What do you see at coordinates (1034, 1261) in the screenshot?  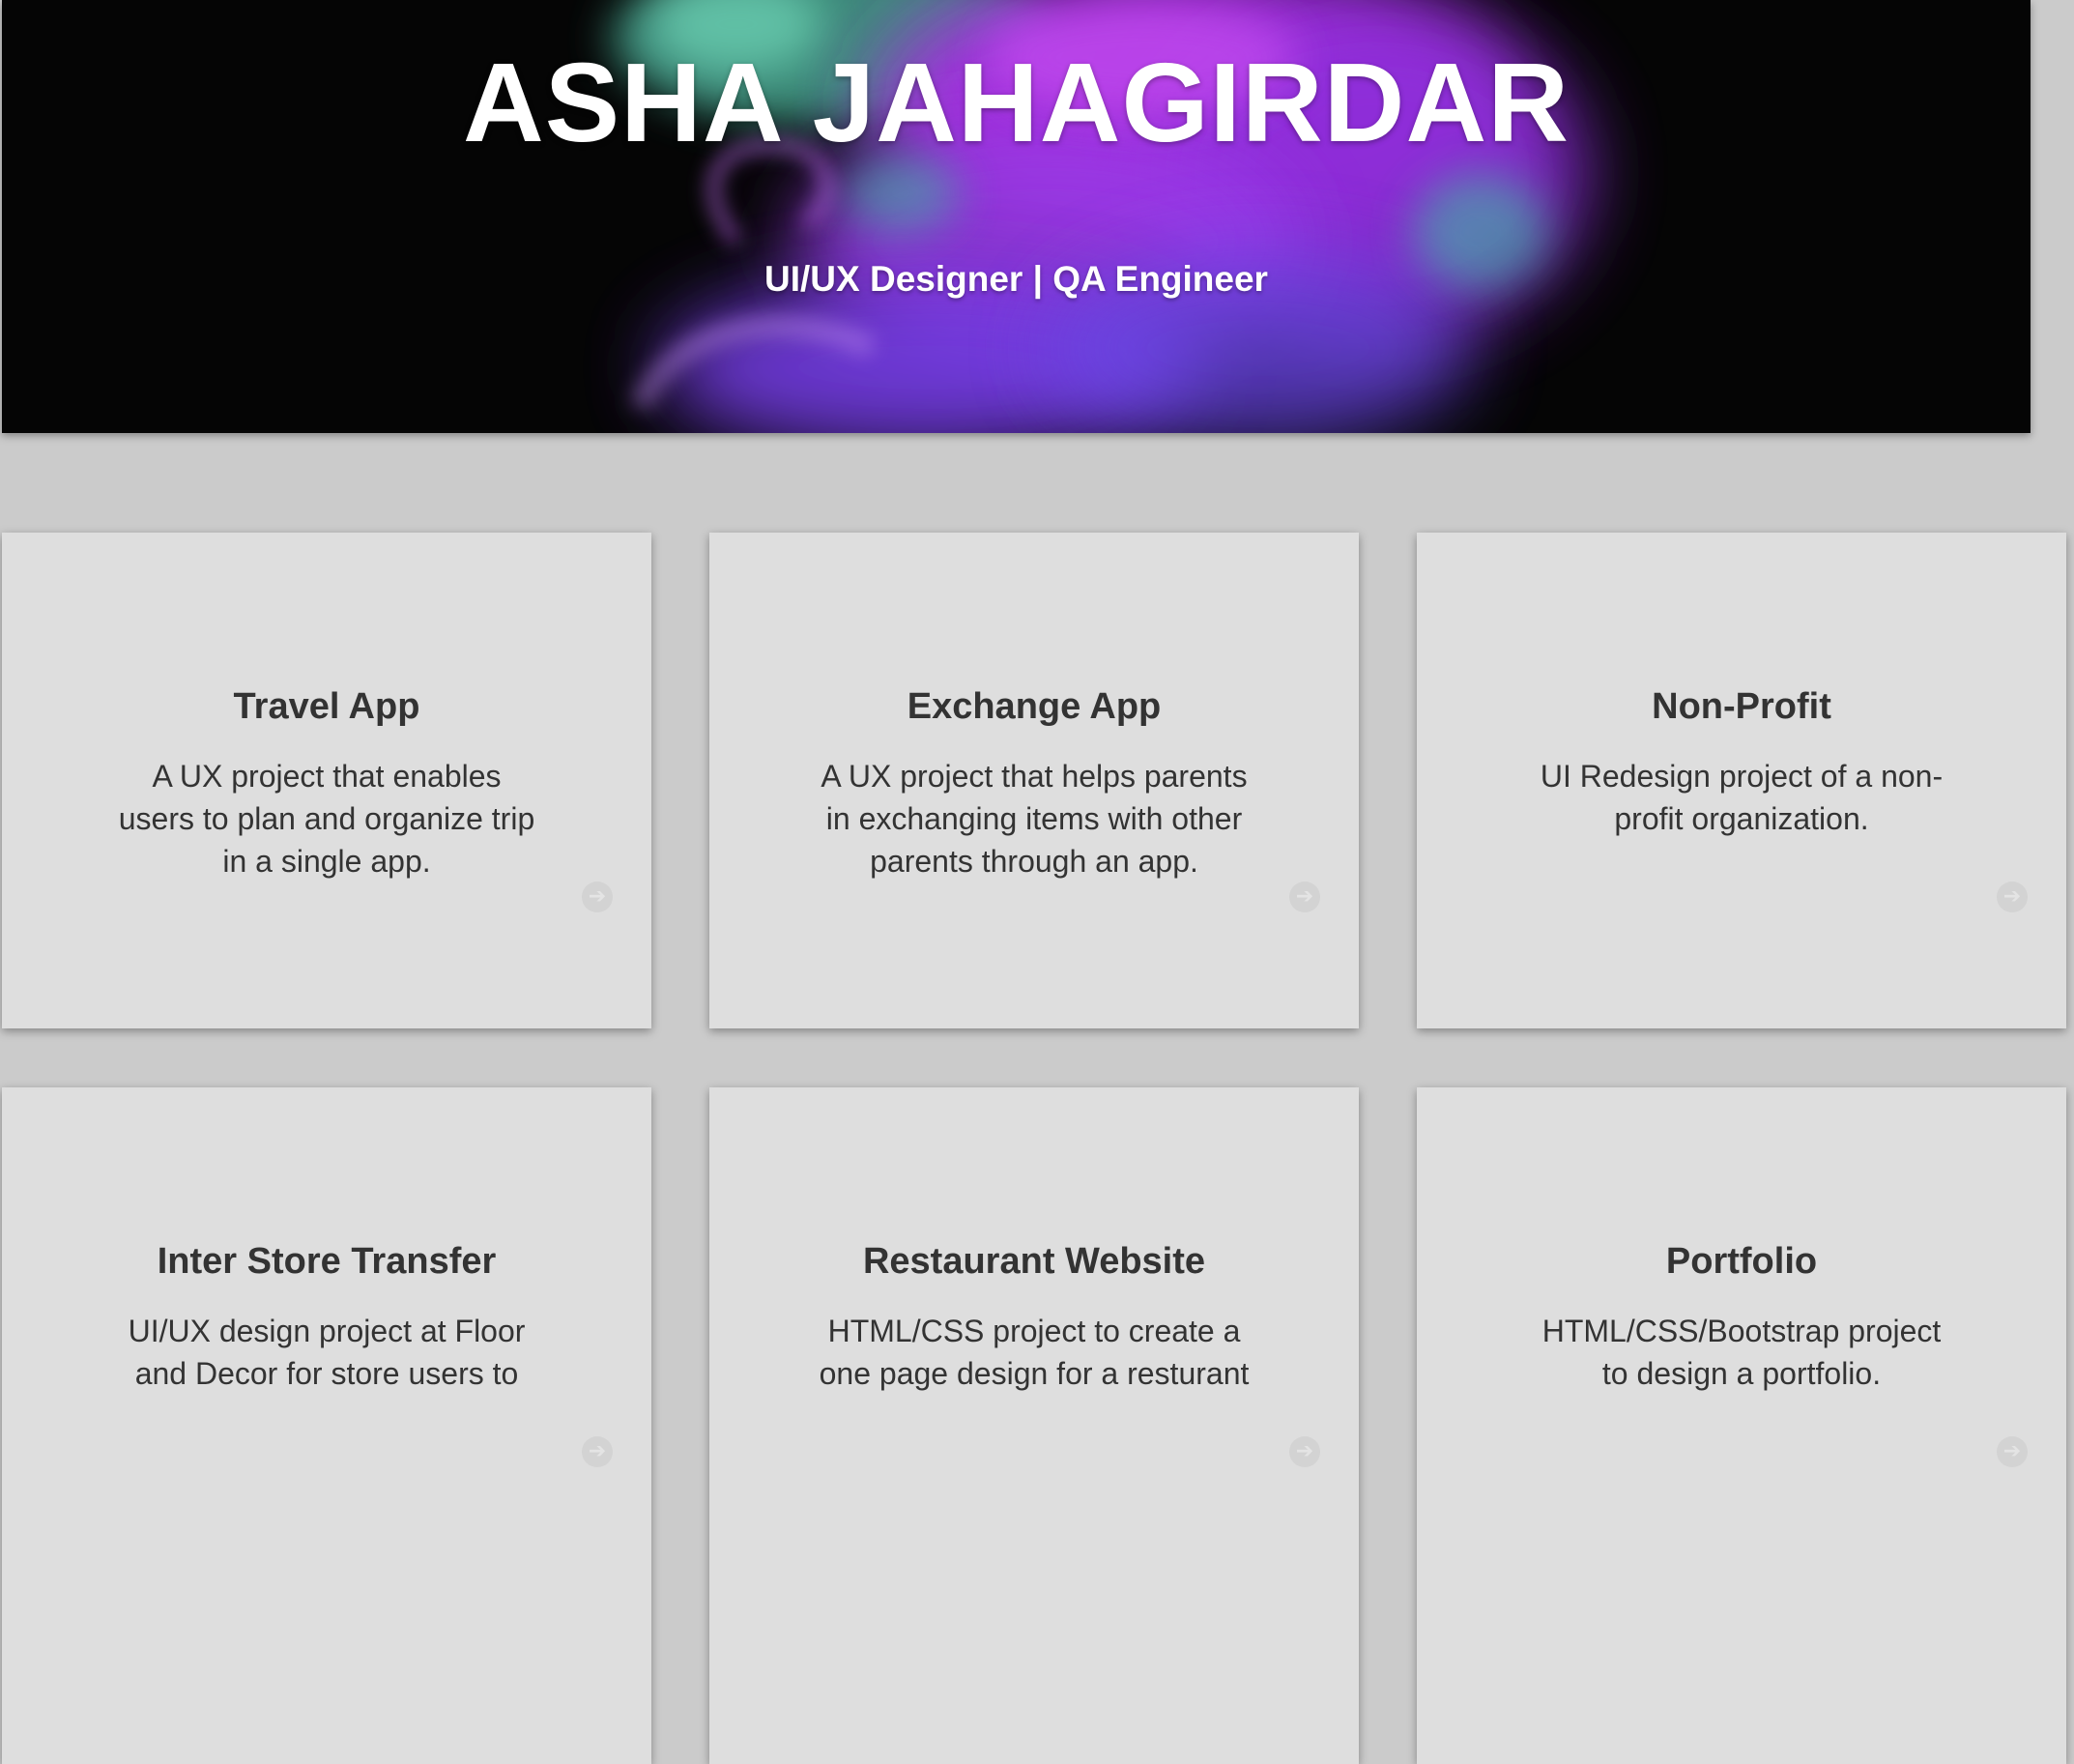 I see `project-title: Restaurant Website` at bounding box center [1034, 1261].